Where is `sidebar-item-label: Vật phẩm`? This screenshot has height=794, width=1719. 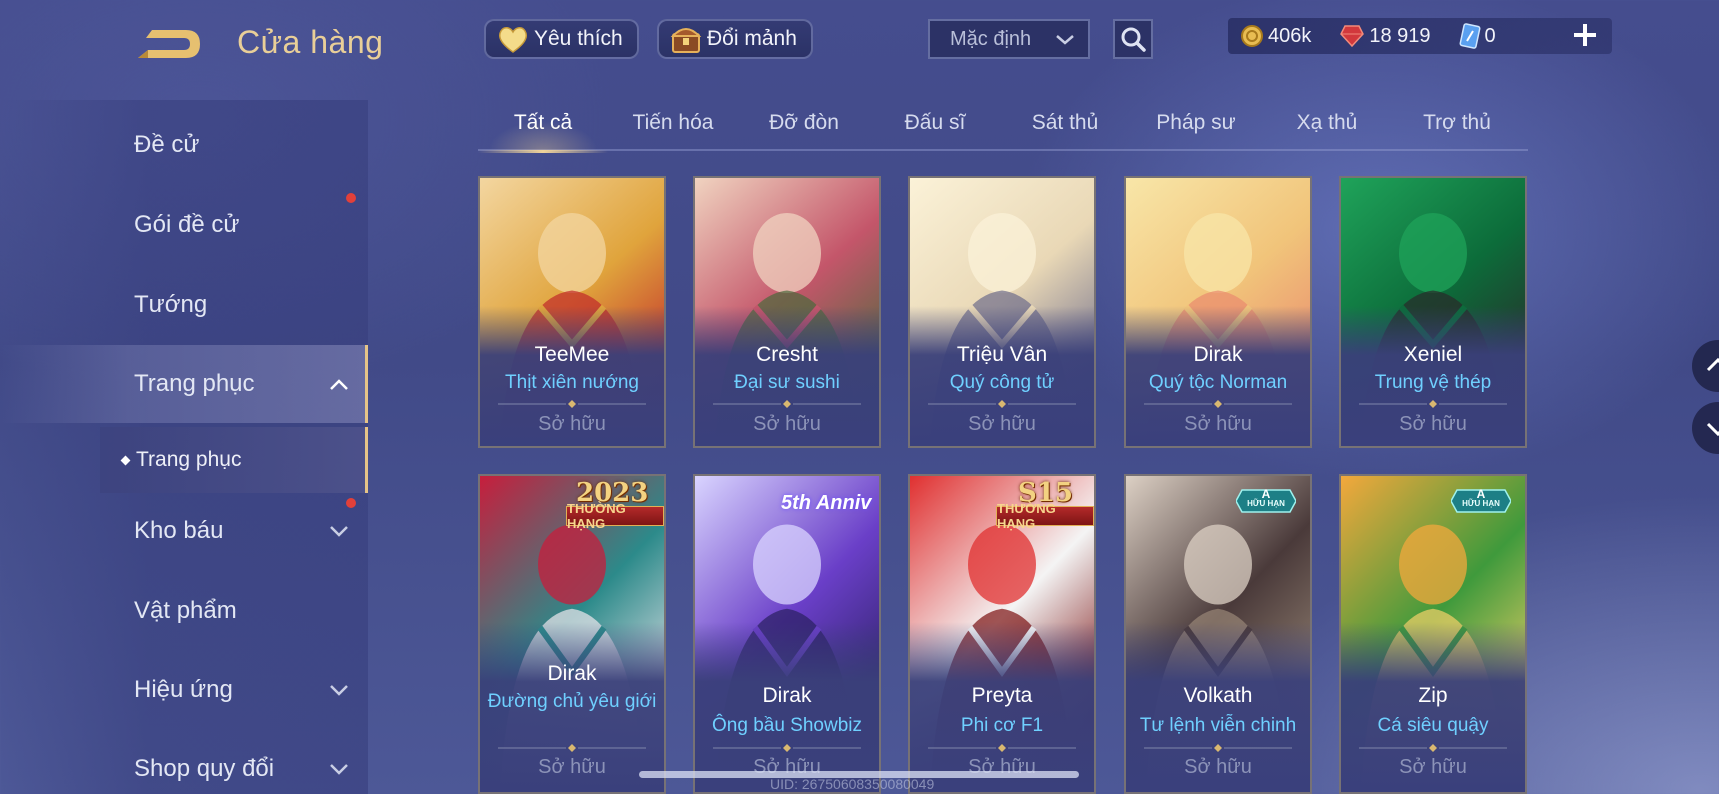
sidebar-item-label: Vật phẩm is located at coordinates (185, 610).